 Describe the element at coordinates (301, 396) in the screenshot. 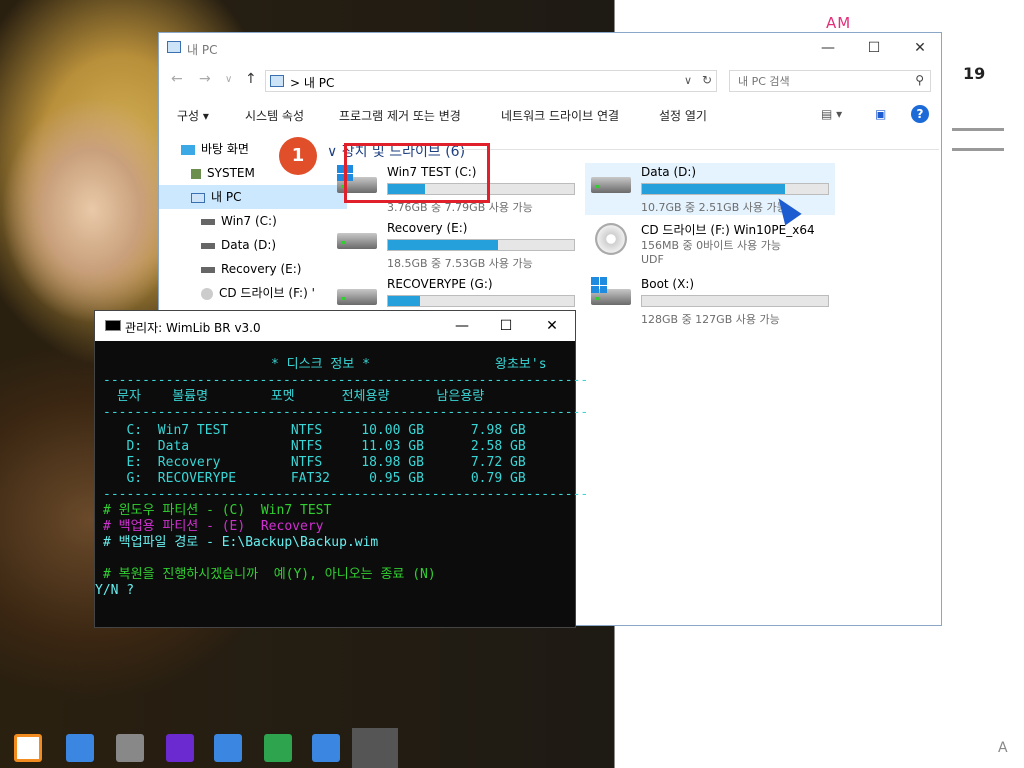

I see `console-column-headers: 문자 볼륨명 포멧 전체용량 남은용량` at that location.